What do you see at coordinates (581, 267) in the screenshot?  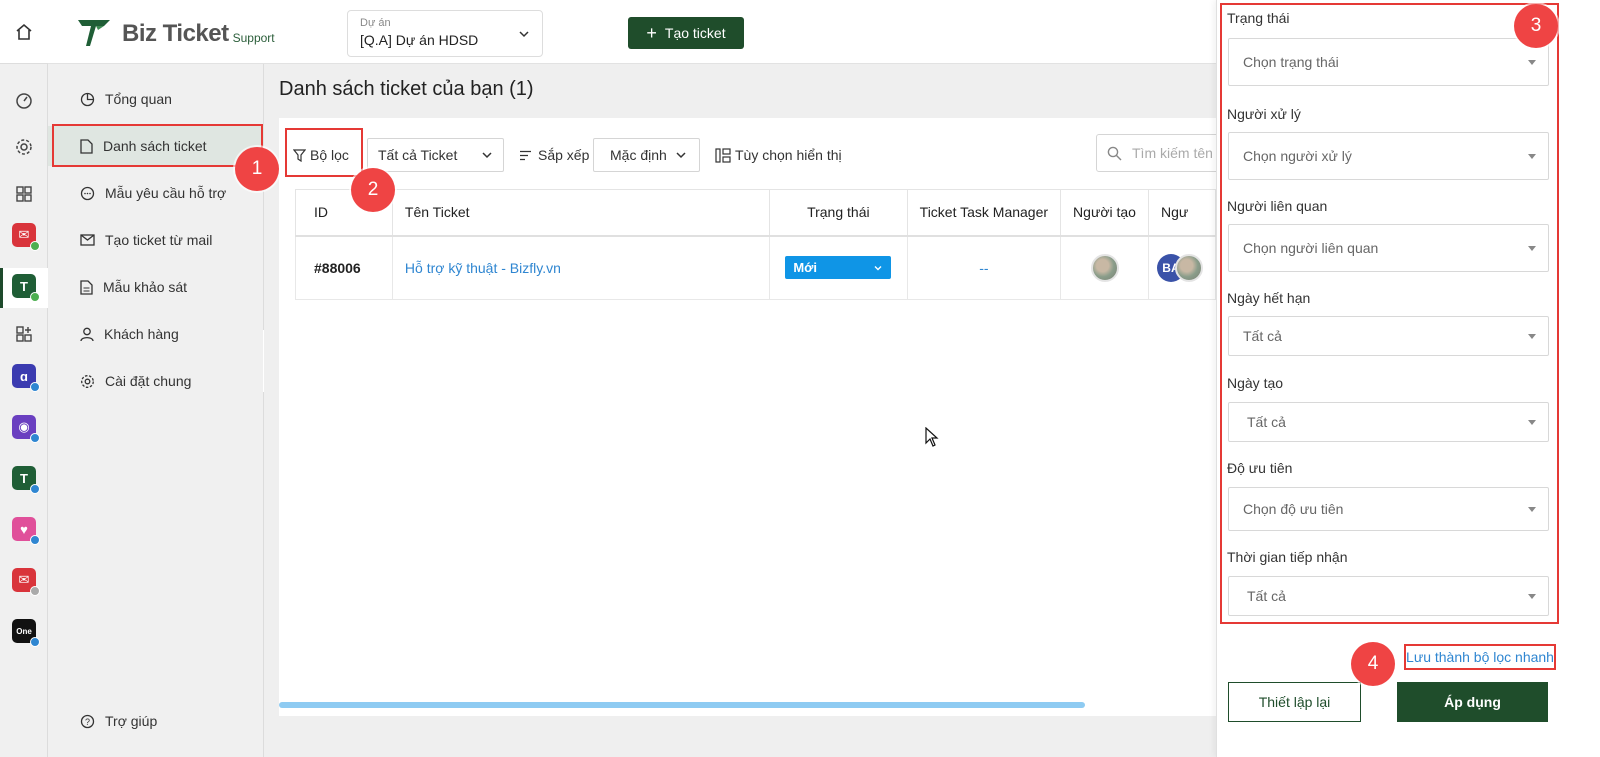 I see `ticket-name-cell: Hỗ trợ kỹ thuật - Bizfly.vn` at bounding box center [581, 267].